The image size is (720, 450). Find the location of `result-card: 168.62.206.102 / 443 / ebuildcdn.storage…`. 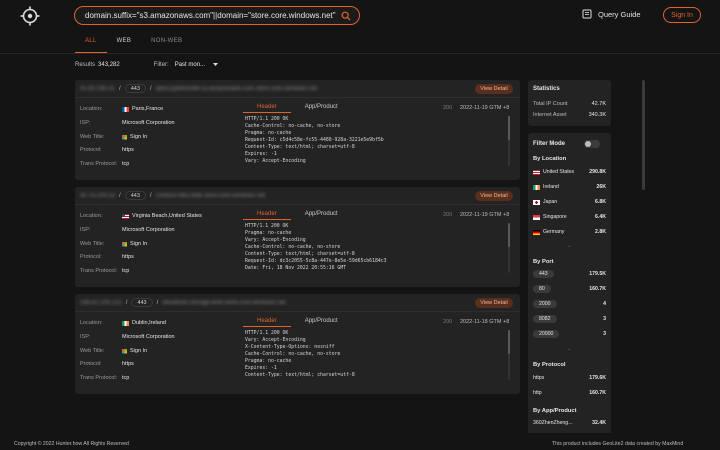

result-card: 168.62.206.102 / 443 / ebuildcdn.storage… is located at coordinates (297, 344).